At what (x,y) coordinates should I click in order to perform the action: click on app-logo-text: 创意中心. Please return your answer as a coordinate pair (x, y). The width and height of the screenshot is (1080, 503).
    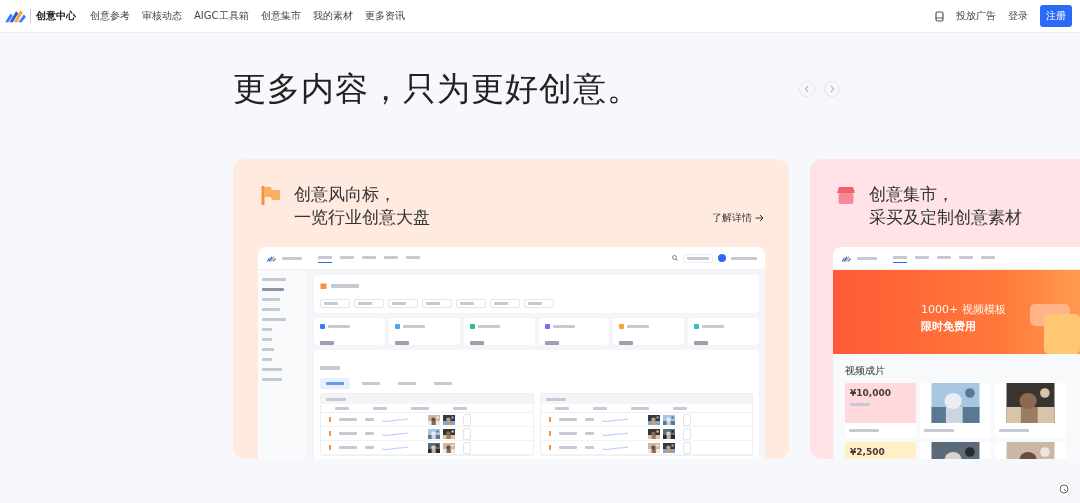
    Looking at the image, I should click on (53, 16).